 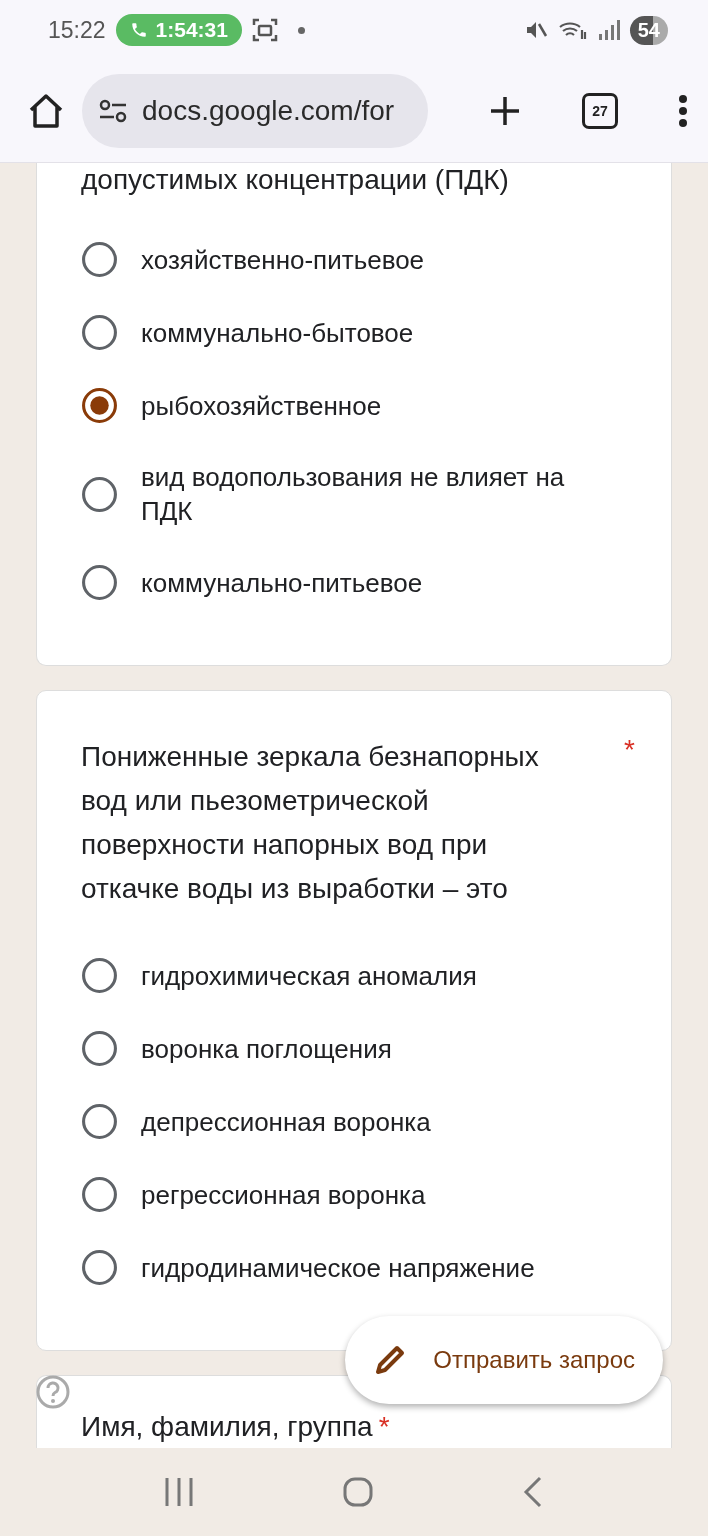 What do you see at coordinates (77, 30) in the screenshot?
I see `clock: 15:22` at bounding box center [77, 30].